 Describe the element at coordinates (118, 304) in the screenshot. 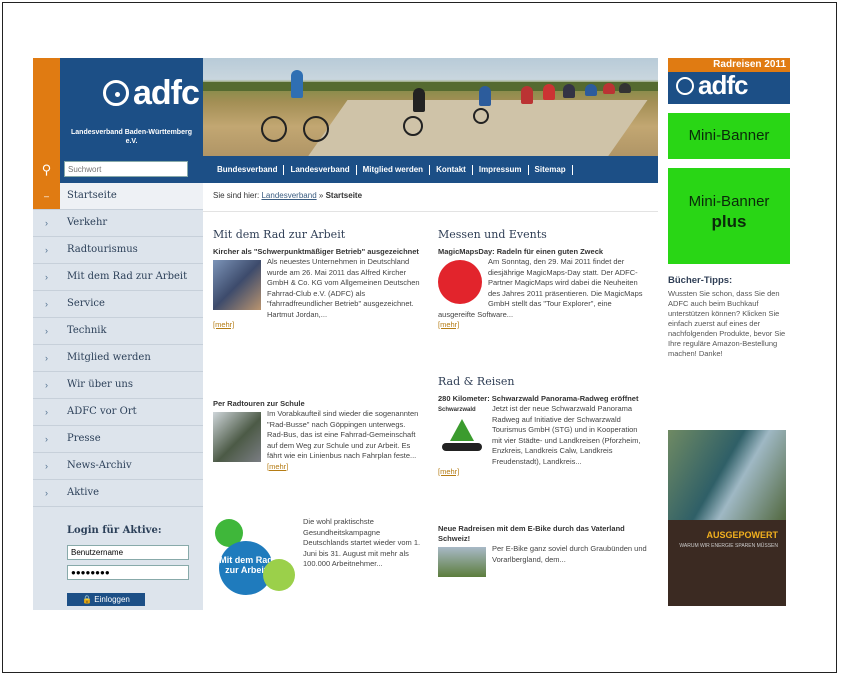

I see `sidebar-item-service: › Service` at that location.